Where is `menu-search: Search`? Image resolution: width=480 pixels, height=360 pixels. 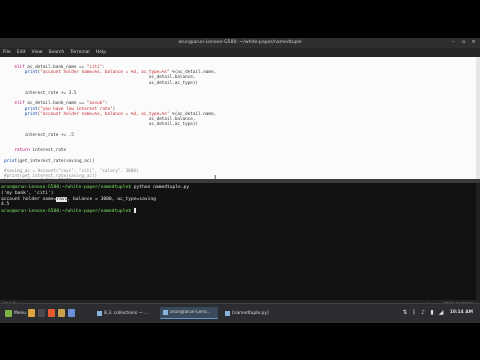
menu-search: Search is located at coordinates (57, 52).